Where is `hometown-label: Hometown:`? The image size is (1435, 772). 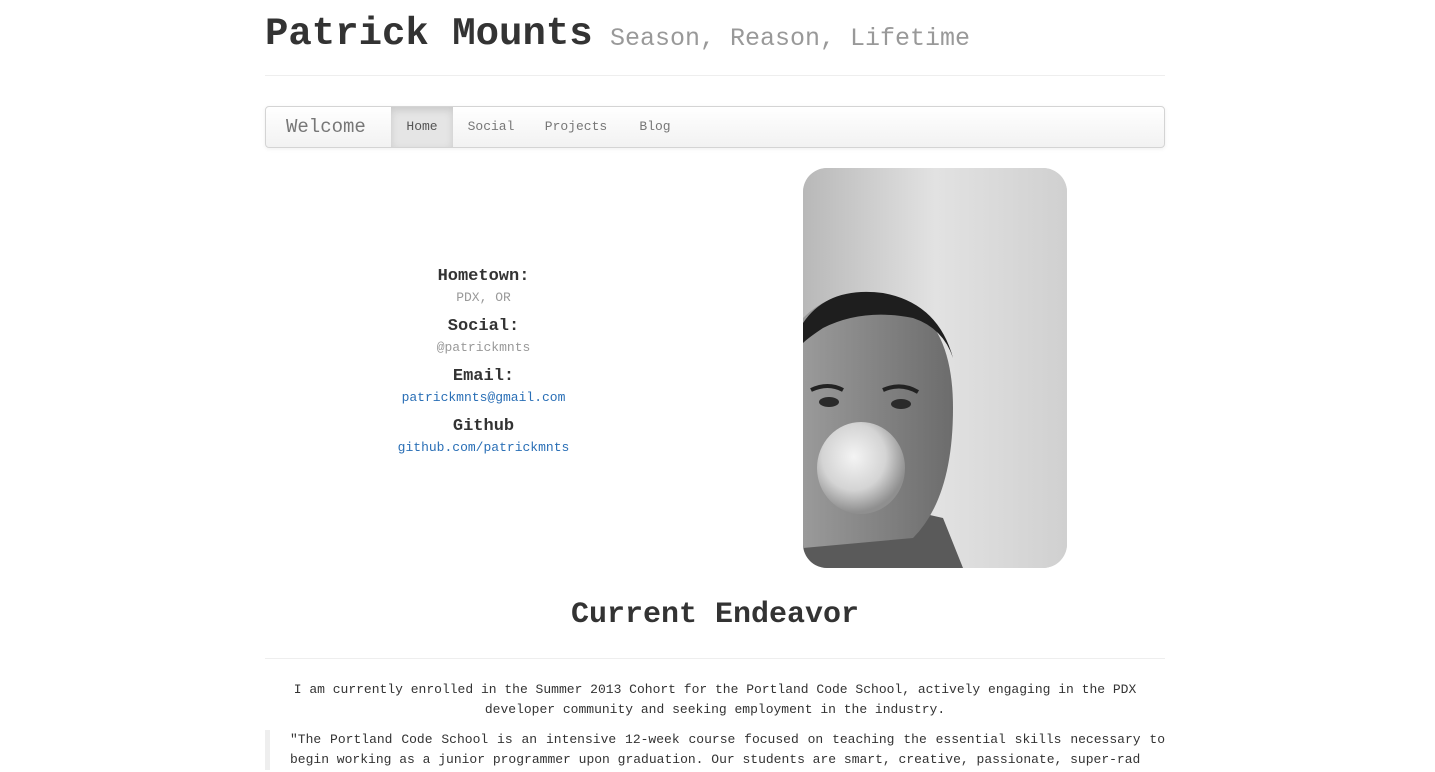
hometown-label: Hometown: is located at coordinates (483, 276).